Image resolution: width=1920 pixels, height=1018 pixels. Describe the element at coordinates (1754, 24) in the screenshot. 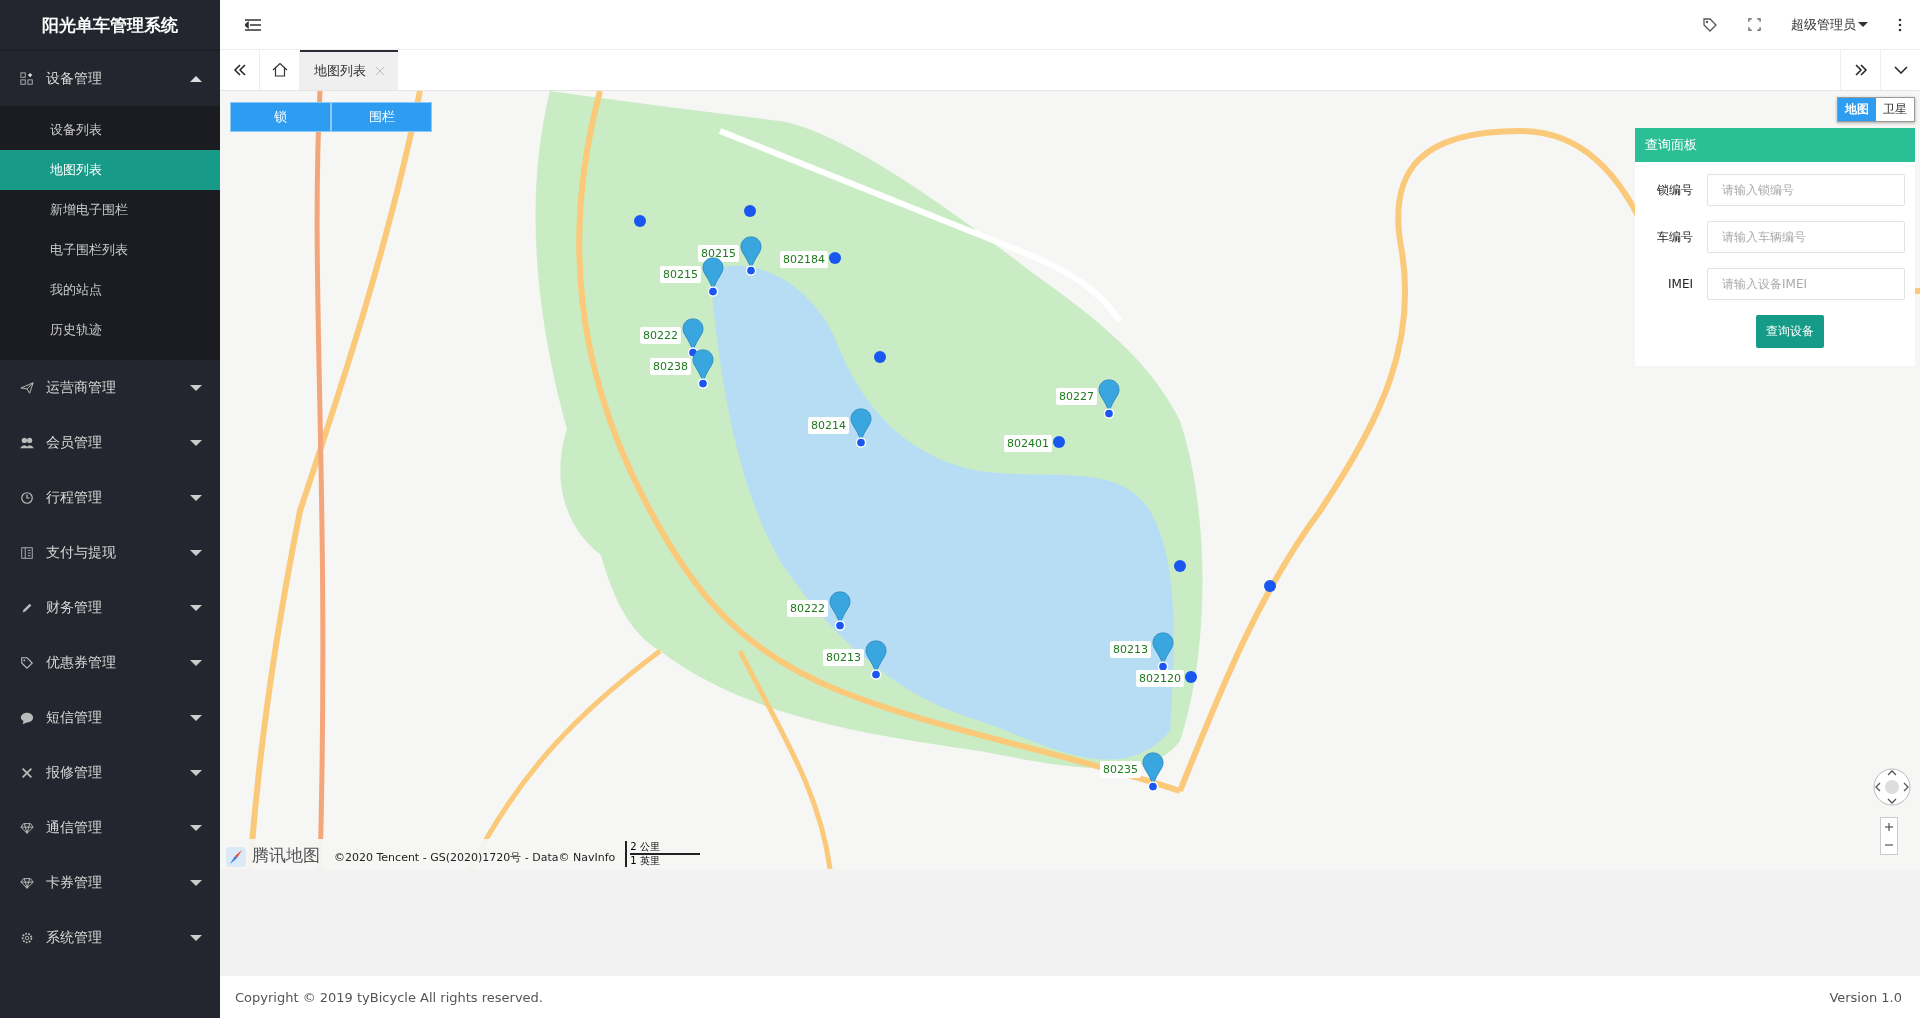

I see `fullscreen-icon` at that location.